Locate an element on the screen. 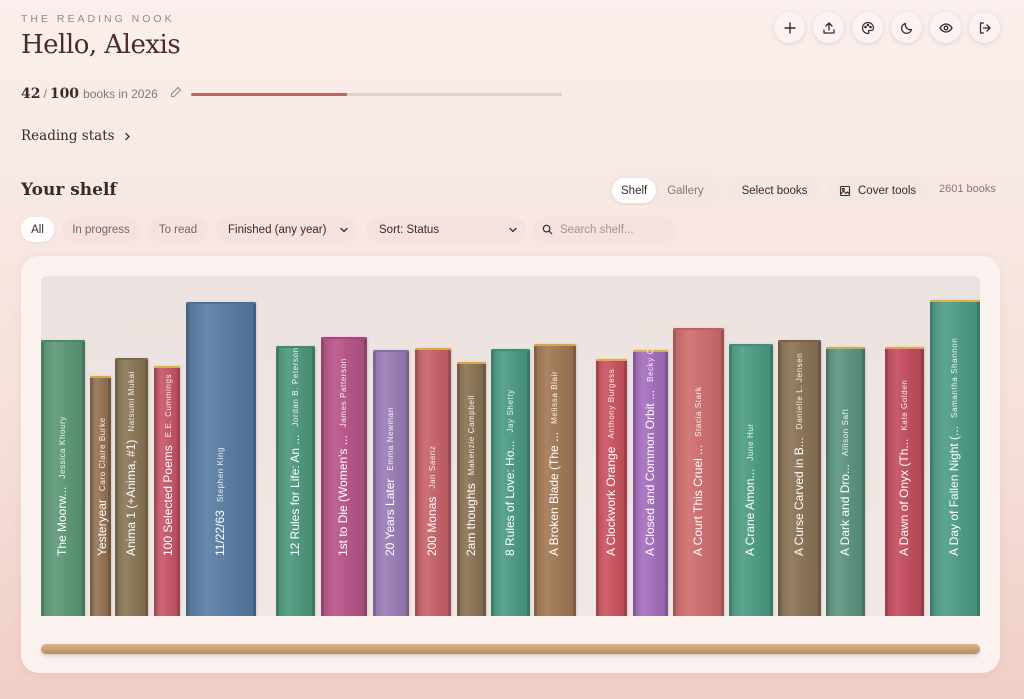  book-spine: 200 Monas Jan Saenz is located at coordinates (433, 482).